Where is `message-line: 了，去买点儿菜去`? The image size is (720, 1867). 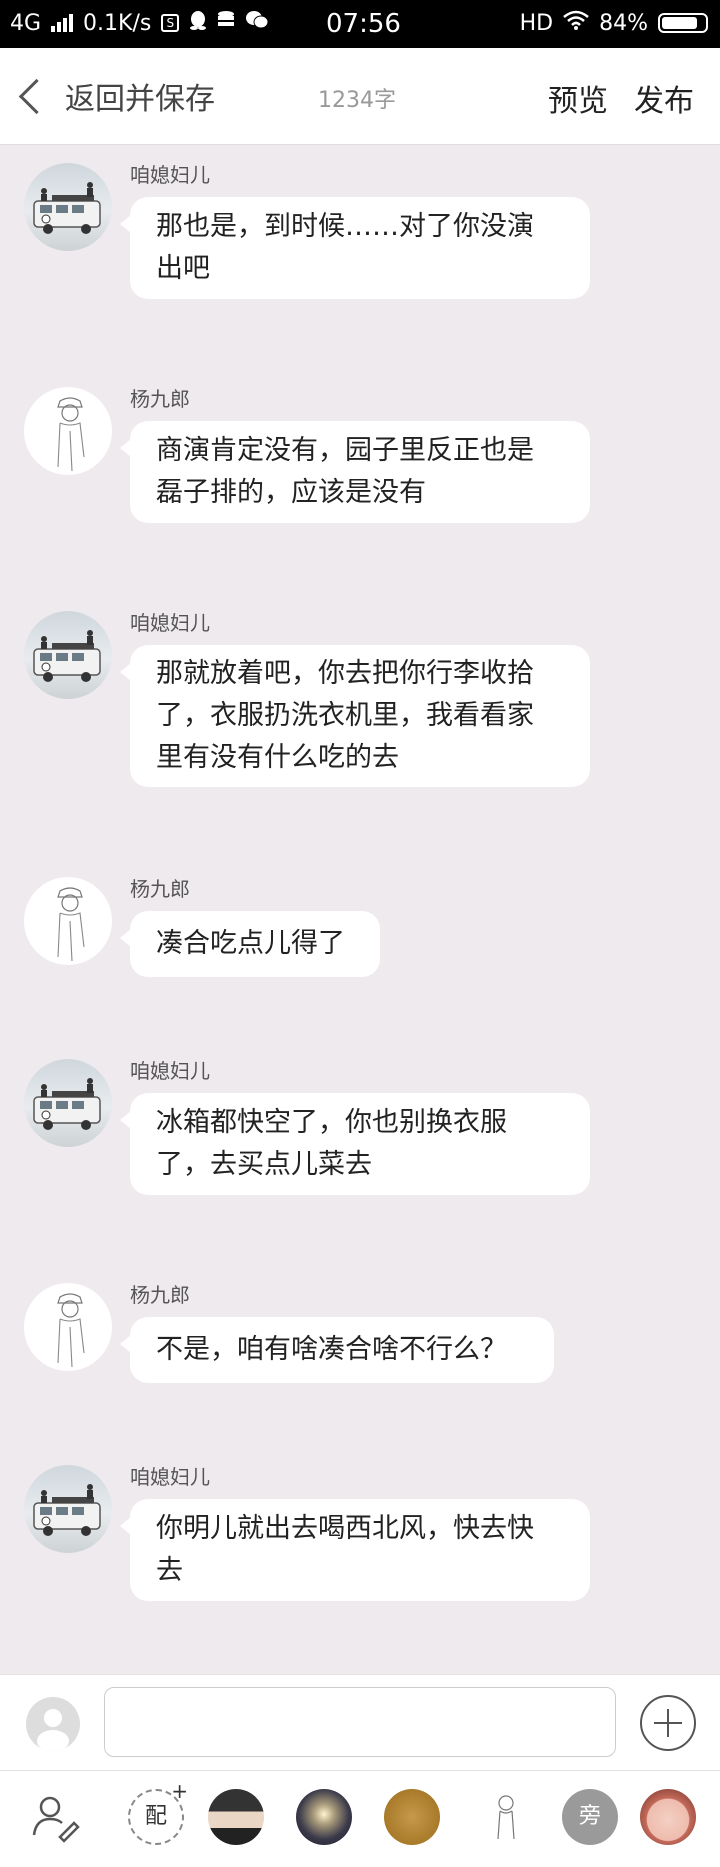 message-line: 了，去买点儿菜去 is located at coordinates (264, 1164).